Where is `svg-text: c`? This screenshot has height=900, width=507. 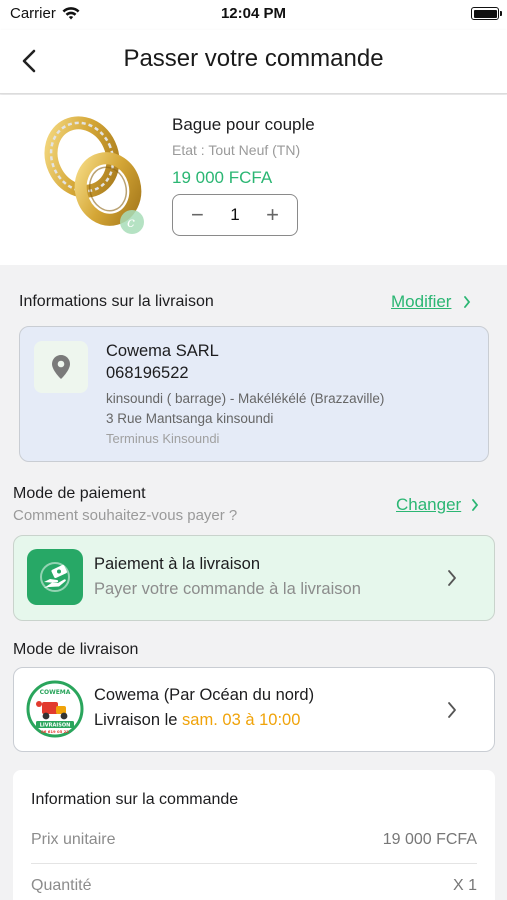 svg-text: c is located at coordinates (131, 223).